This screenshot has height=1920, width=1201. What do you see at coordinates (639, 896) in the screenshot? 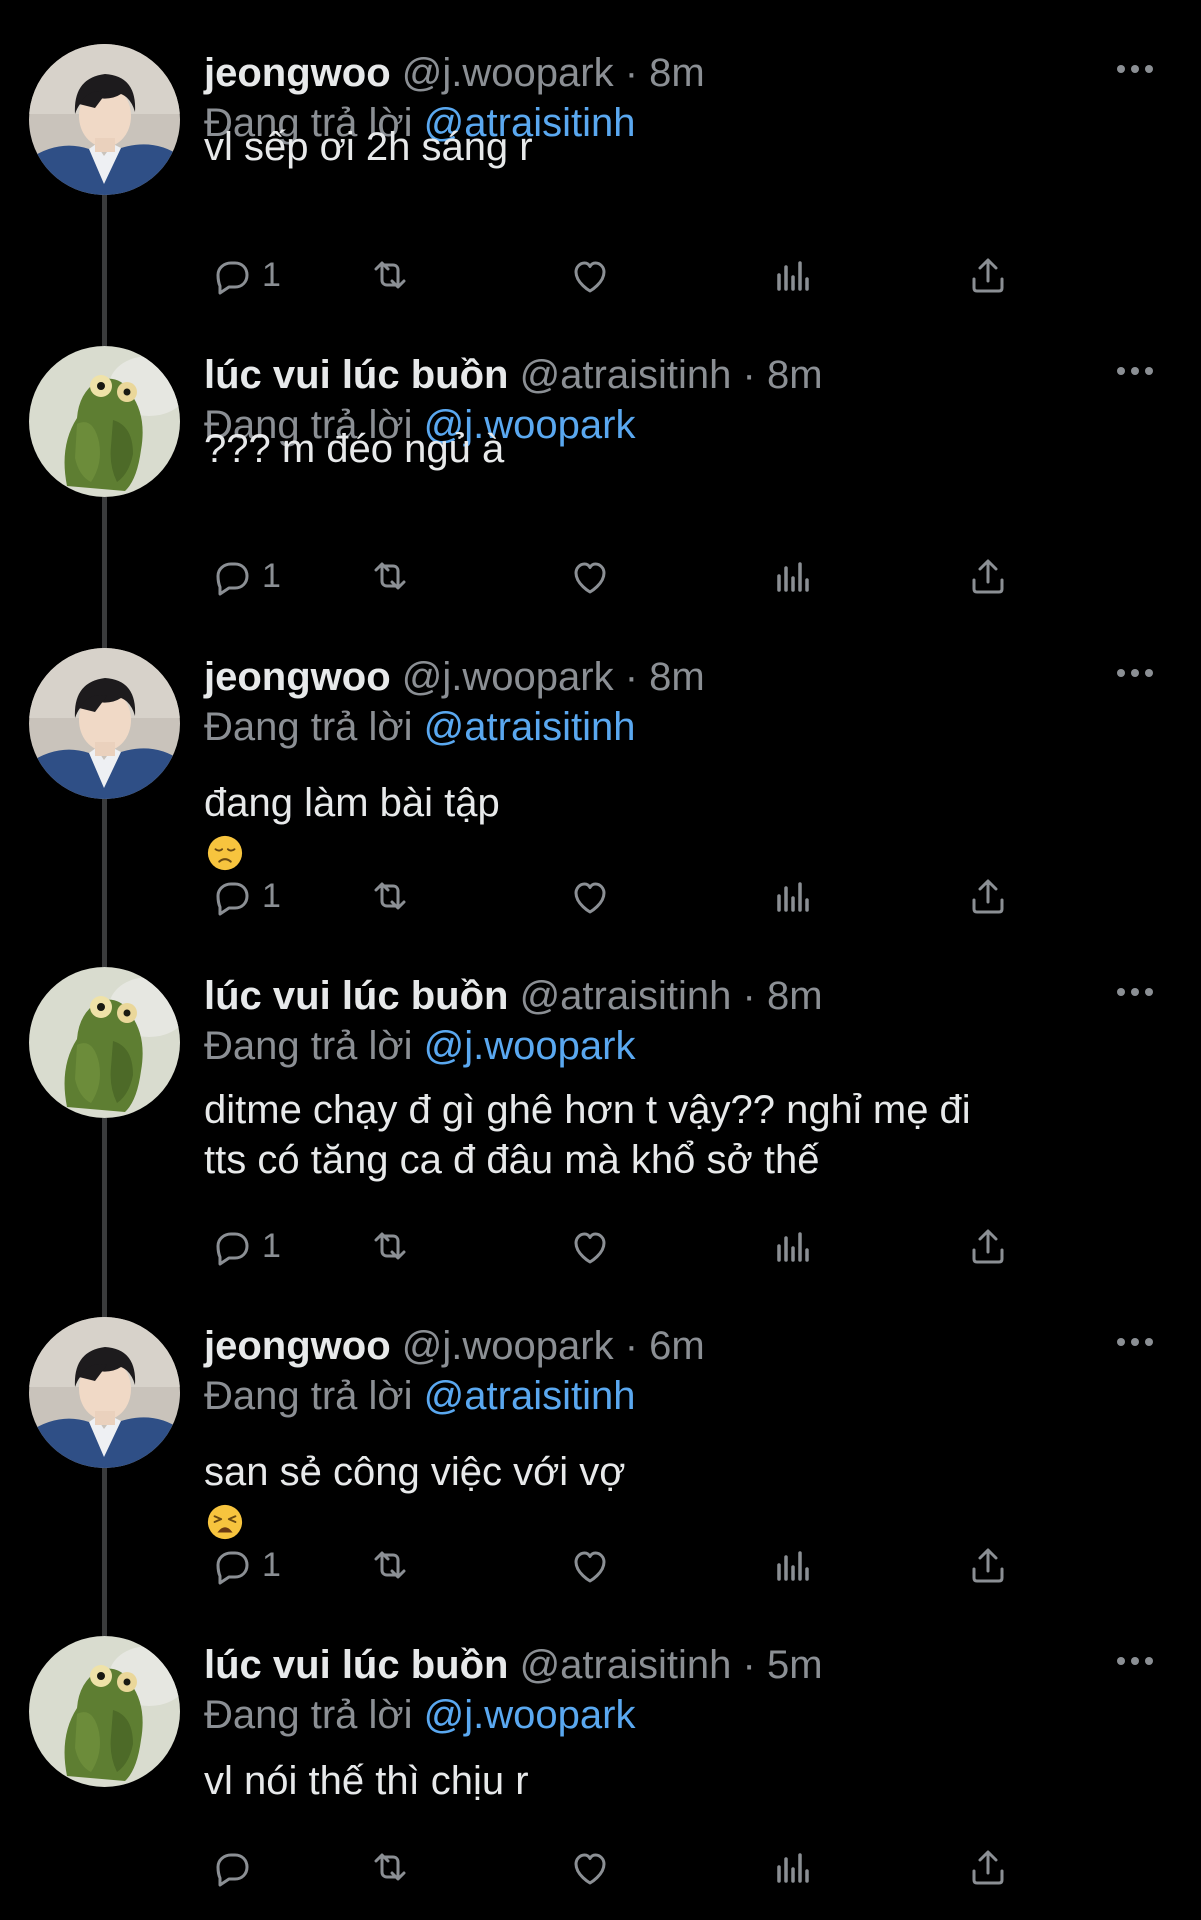
I see `tweet-actions: 1` at bounding box center [639, 896].